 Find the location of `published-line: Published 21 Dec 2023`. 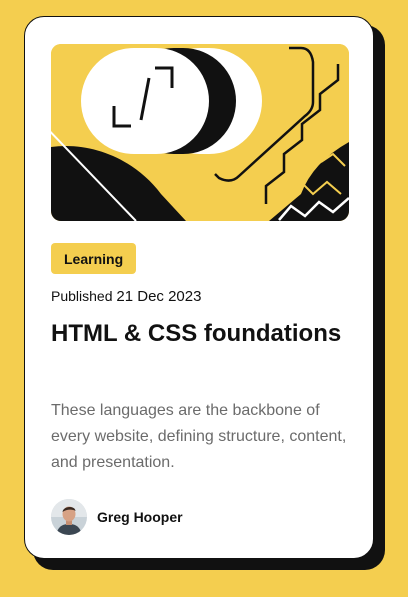

published-line: Published 21 Dec 2023 is located at coordinates (126, 296).